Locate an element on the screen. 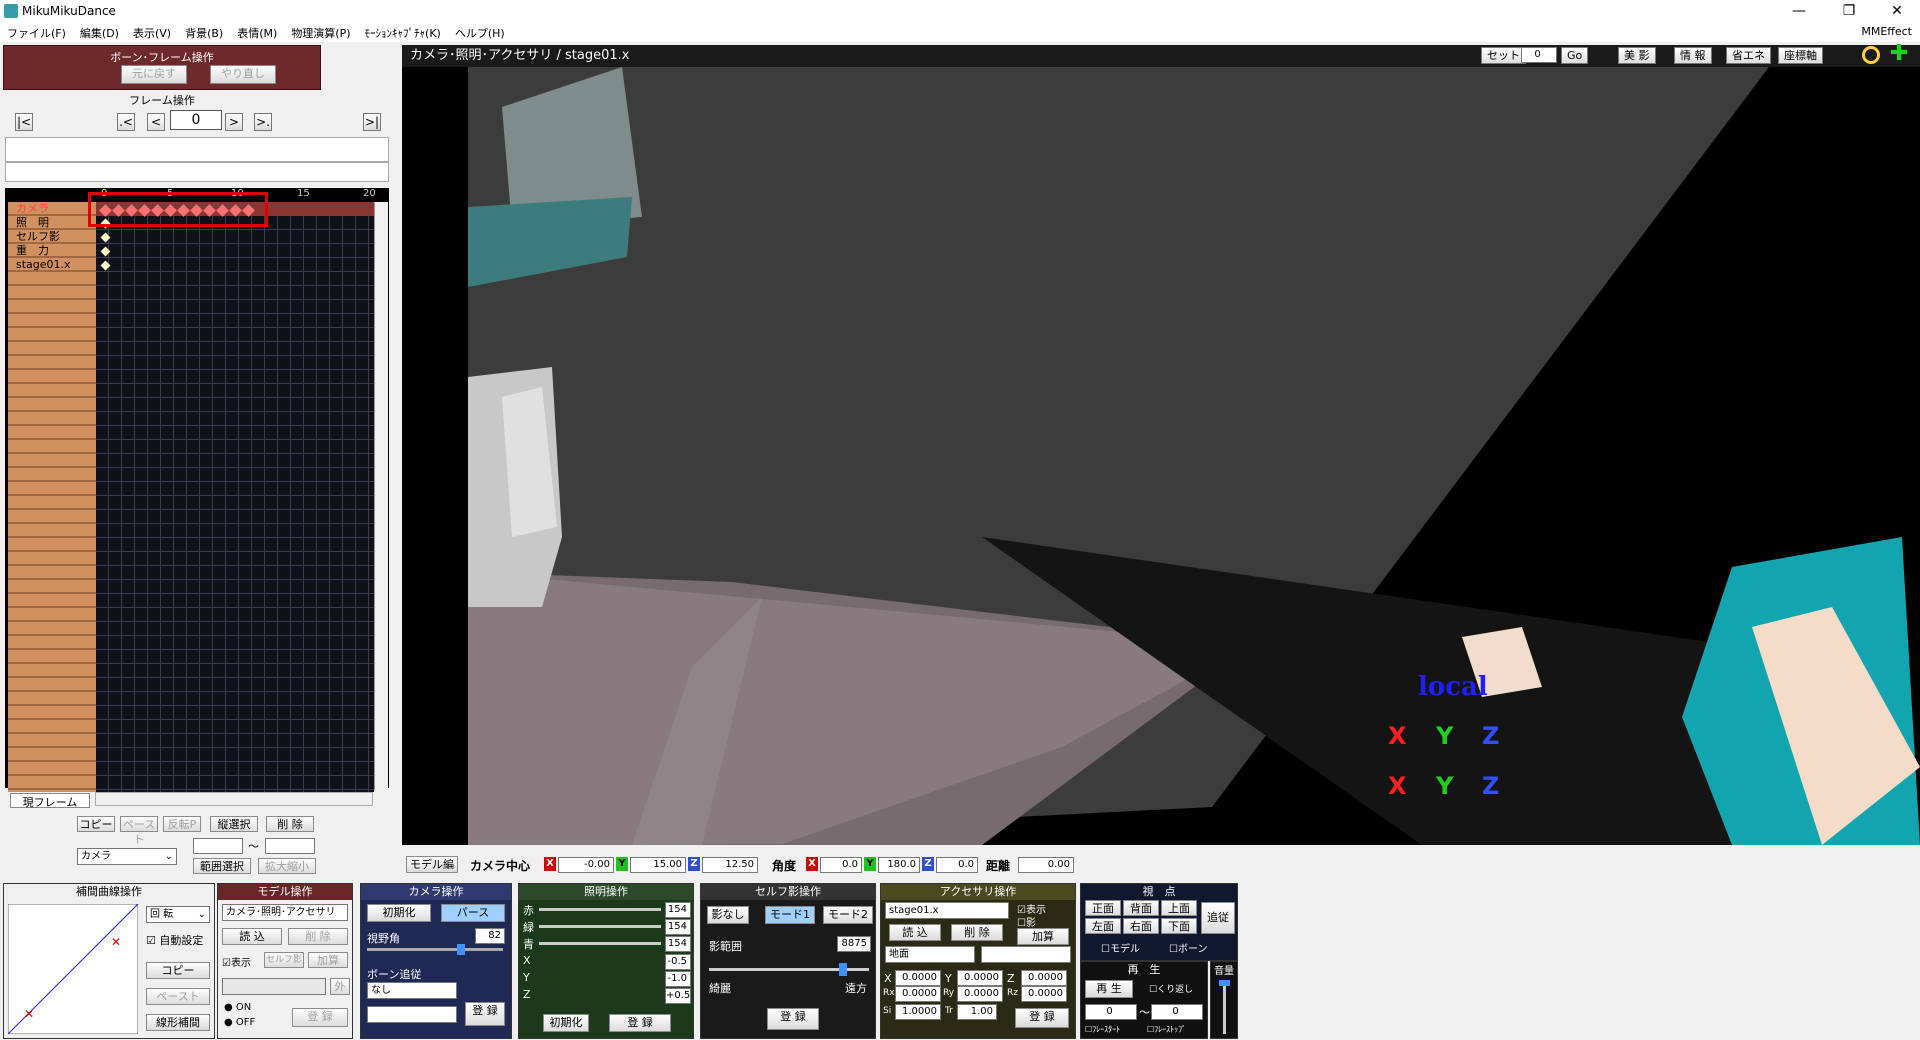  distance-input: 0.00 is located at coordinates (1046, 865).